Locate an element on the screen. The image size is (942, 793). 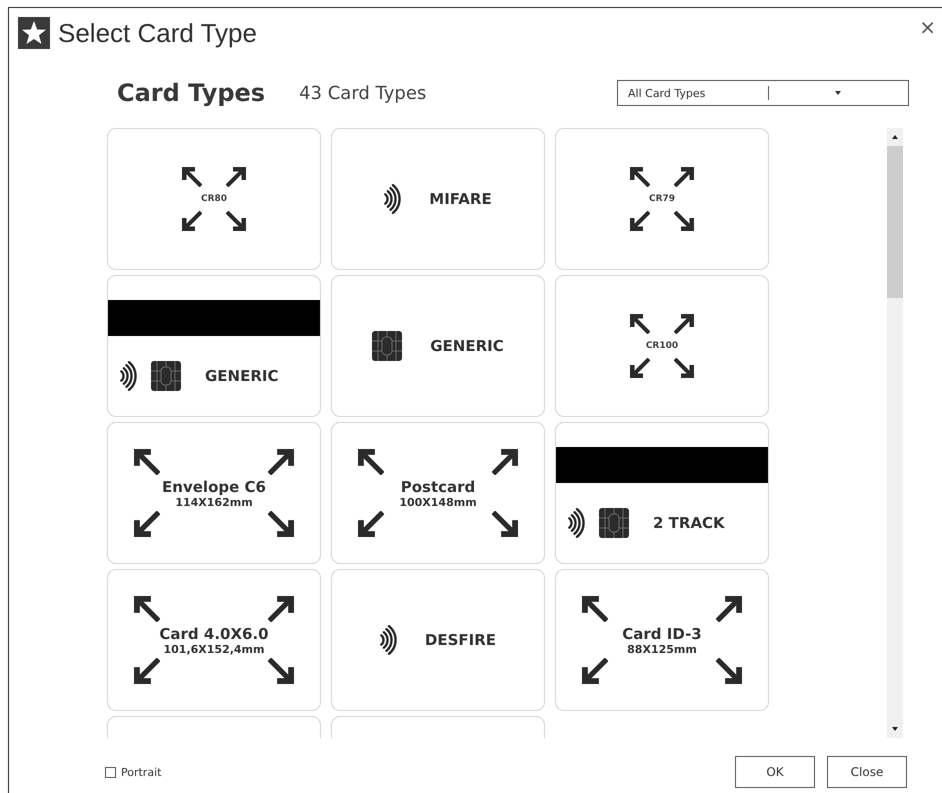
card-tile: CR100 is located at coordinates (662, 346).